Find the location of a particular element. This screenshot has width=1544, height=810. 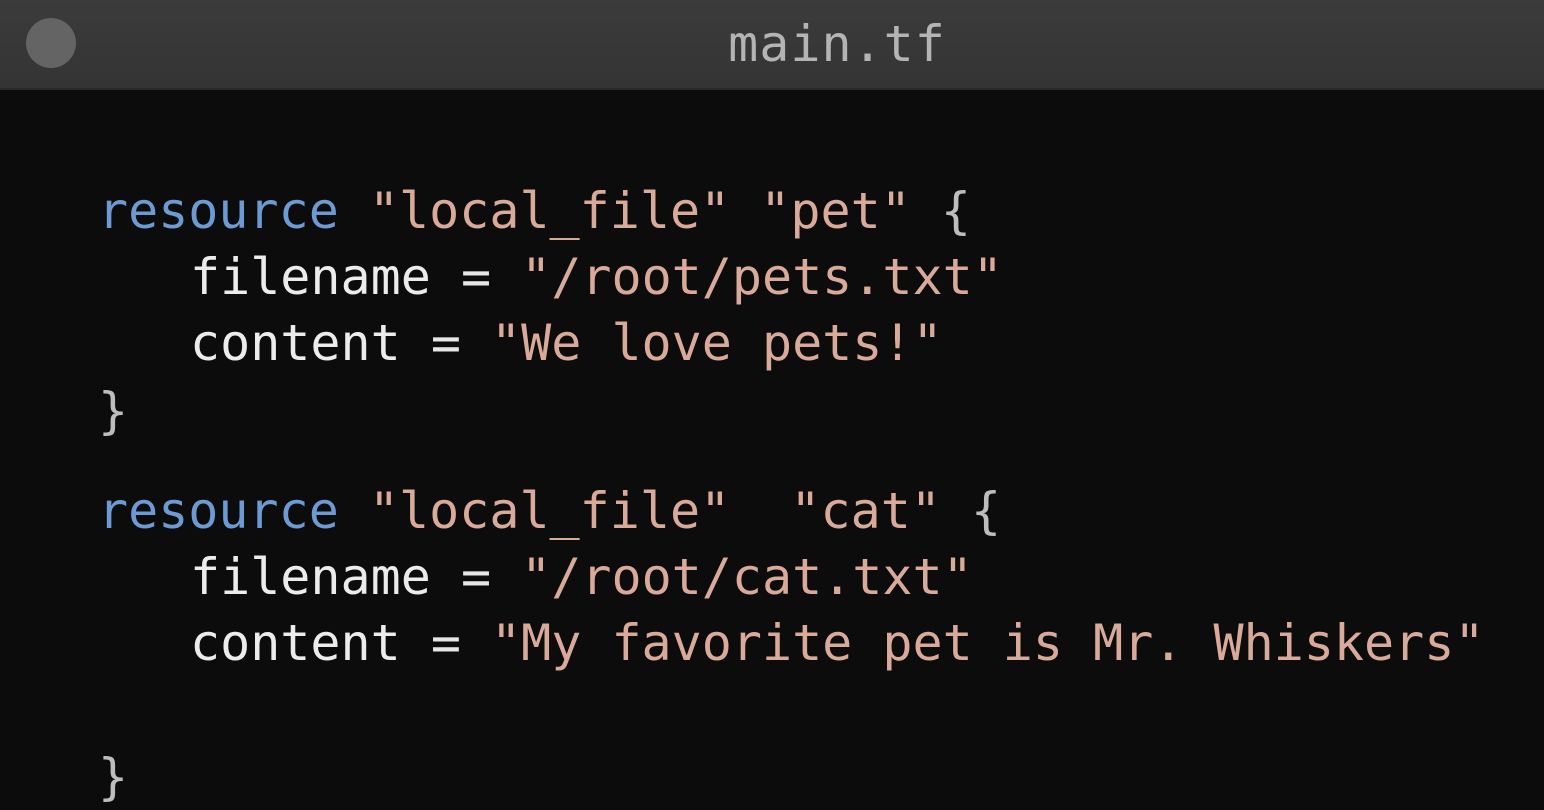

code-line: resource "local_file" "pet" { is located at coordinates (534, 211).